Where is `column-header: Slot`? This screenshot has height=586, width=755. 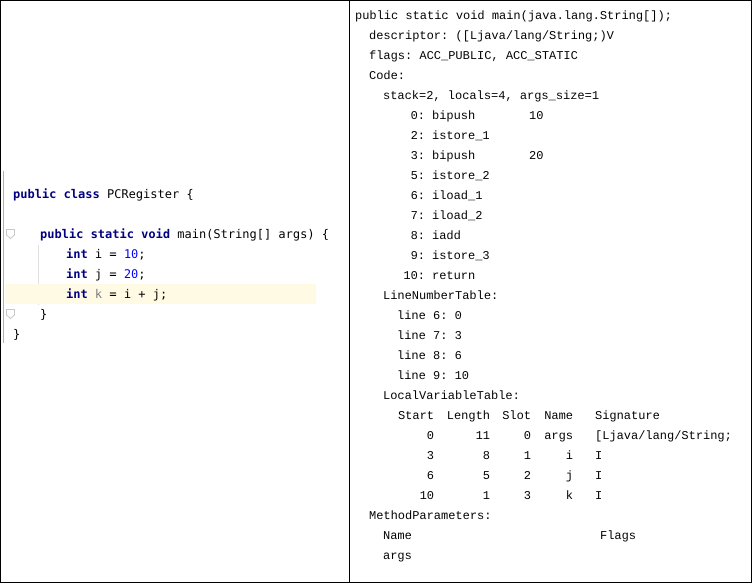
column-header: Slot is located at coordinates (516, 416).